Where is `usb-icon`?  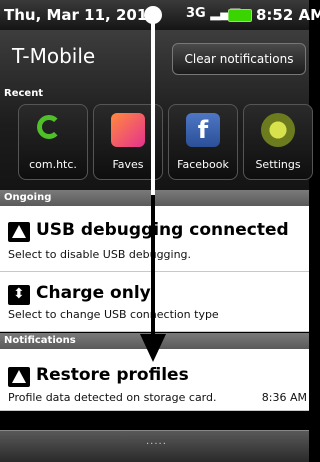
usb-icon is located at coordinates (19, 295).